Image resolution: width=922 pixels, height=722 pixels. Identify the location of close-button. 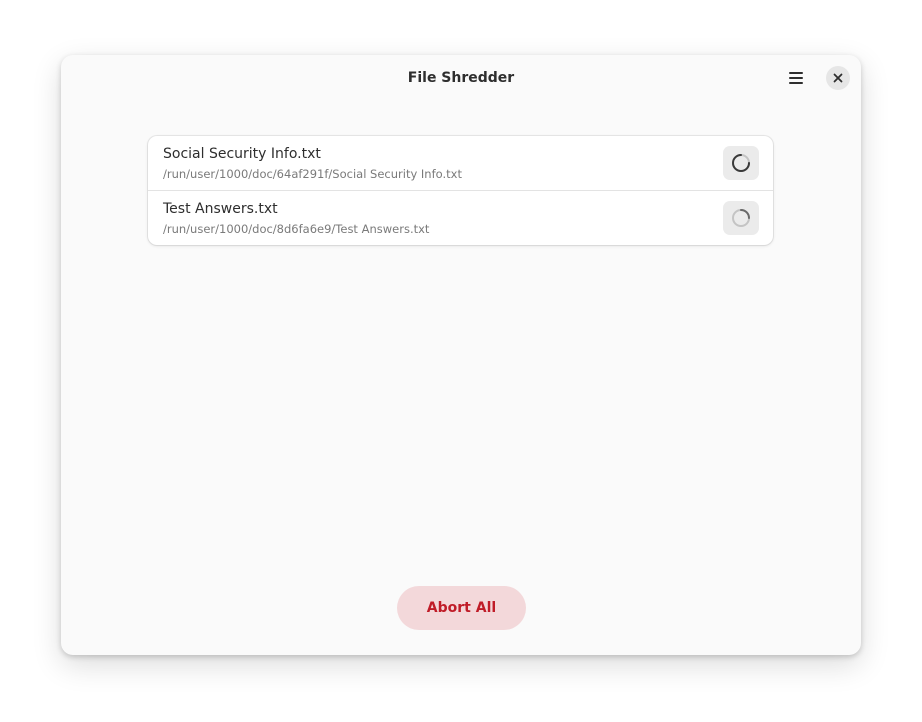
(838, 78).